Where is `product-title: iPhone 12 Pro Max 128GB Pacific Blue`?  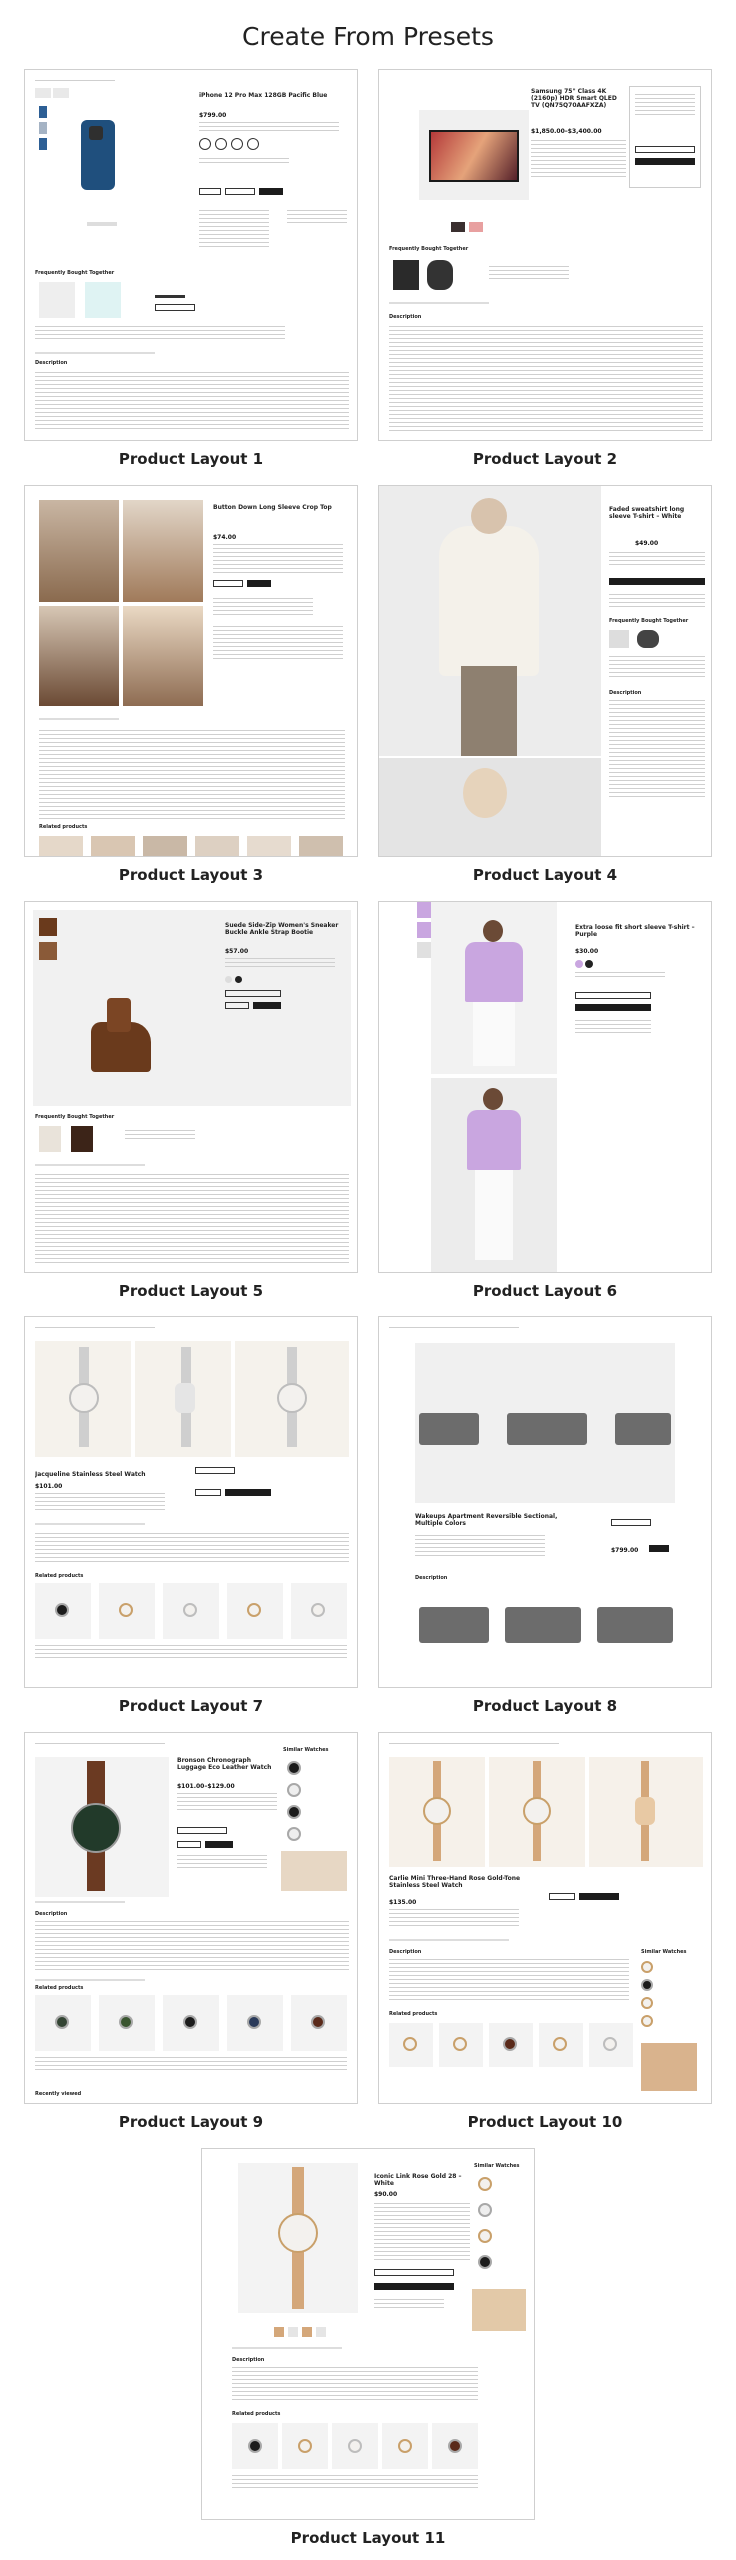 product-title: iPhone 12 Pro Max 128GB Pacific Blue is located at coordinates (263, 95).